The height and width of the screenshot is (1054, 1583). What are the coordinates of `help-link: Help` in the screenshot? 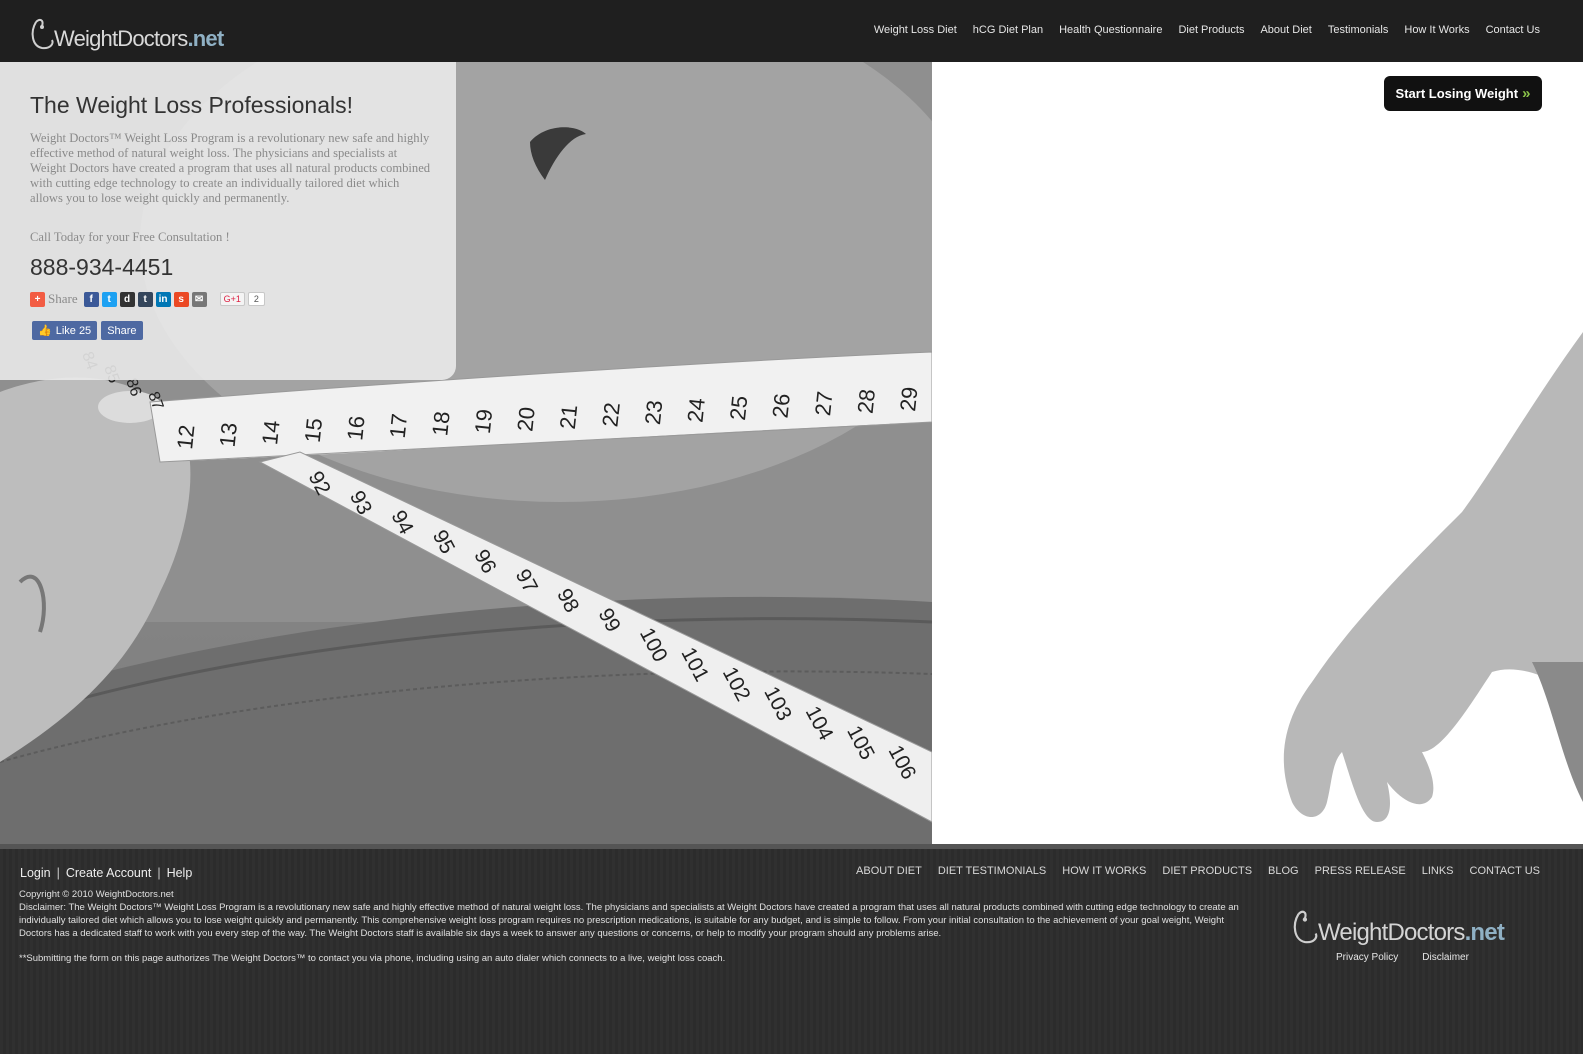 It's located at (180, 873).